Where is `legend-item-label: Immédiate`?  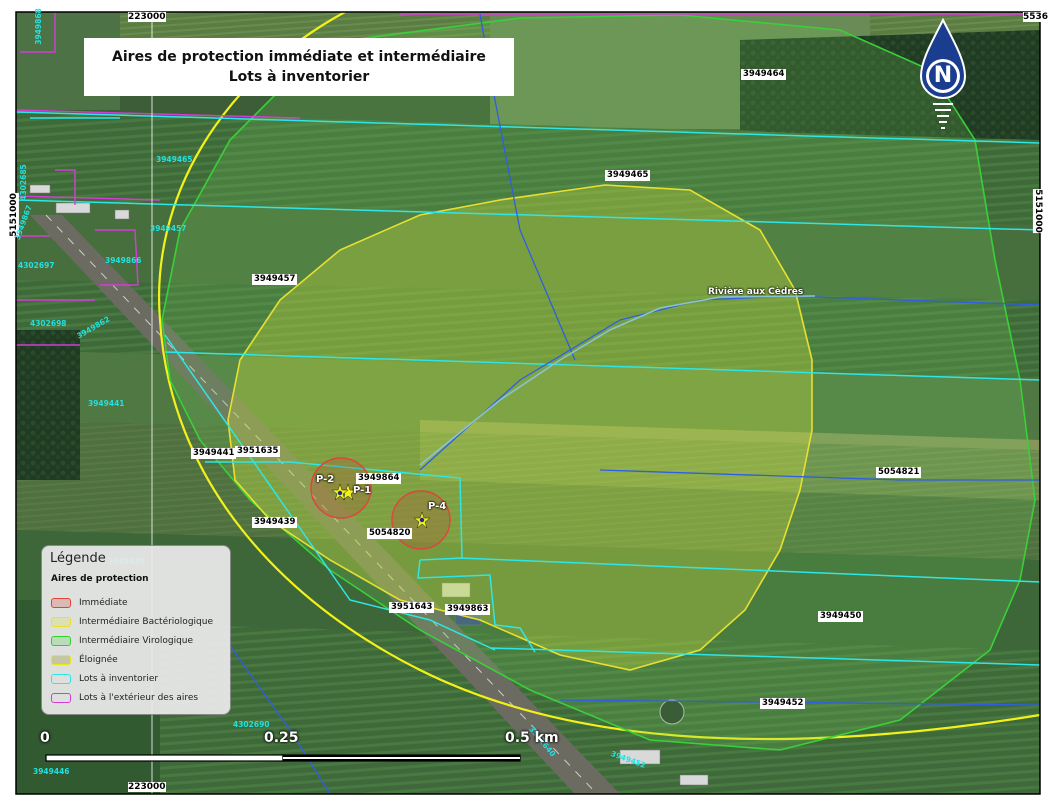
legend-item-label: Immédiate is located at coordinates (103, 603).